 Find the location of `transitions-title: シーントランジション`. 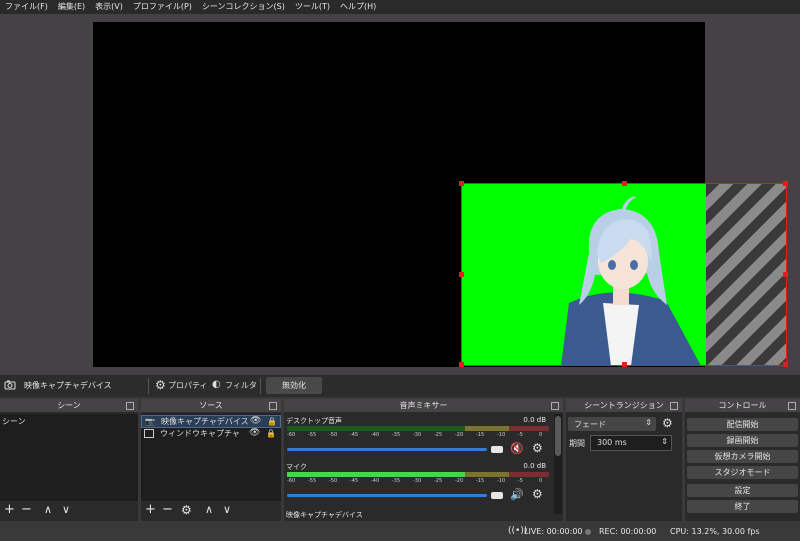

transitions-title: シーントランジション is located at coordinates (624, 405).